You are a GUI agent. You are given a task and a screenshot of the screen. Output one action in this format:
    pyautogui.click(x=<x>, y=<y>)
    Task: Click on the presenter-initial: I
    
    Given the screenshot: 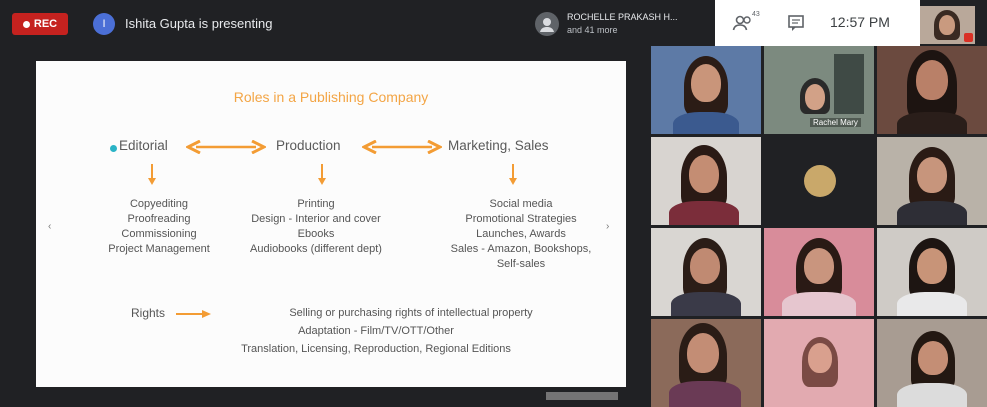 What is the action you would take?
    pyautogui.click(x=104, y=24)
    